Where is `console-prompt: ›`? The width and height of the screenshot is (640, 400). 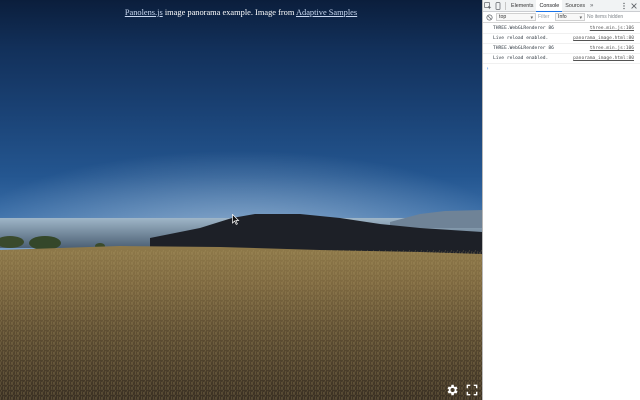 console-prompt: › is located at coordinates (561, 69).